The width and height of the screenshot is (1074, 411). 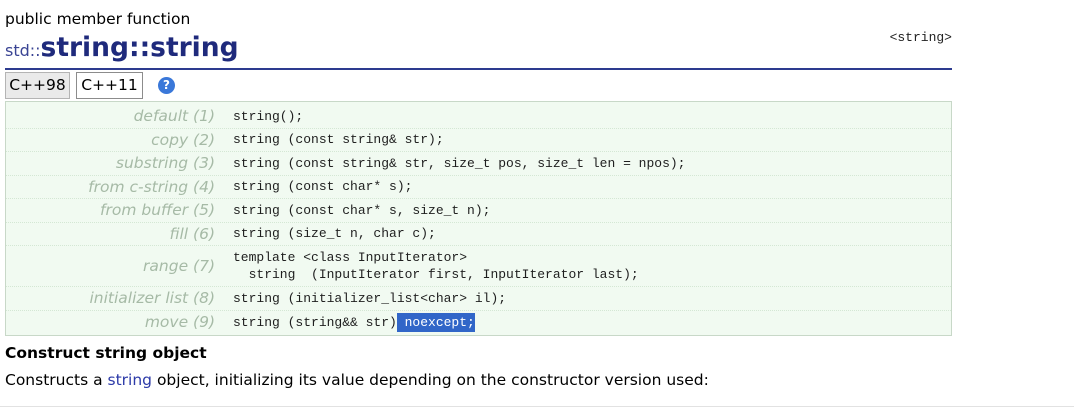 What do you see at coordinates (435, 322) in the screenshot?
I see `selected-text: noexcept;` at bounding box center [435, 322].